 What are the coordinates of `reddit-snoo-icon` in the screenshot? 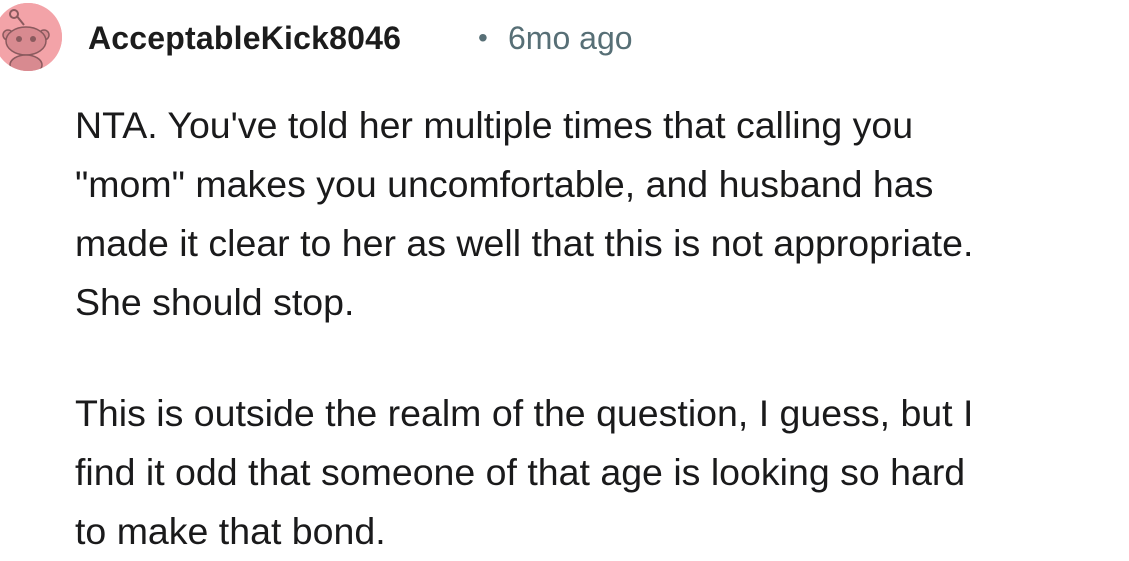 It's located at (31, 37).